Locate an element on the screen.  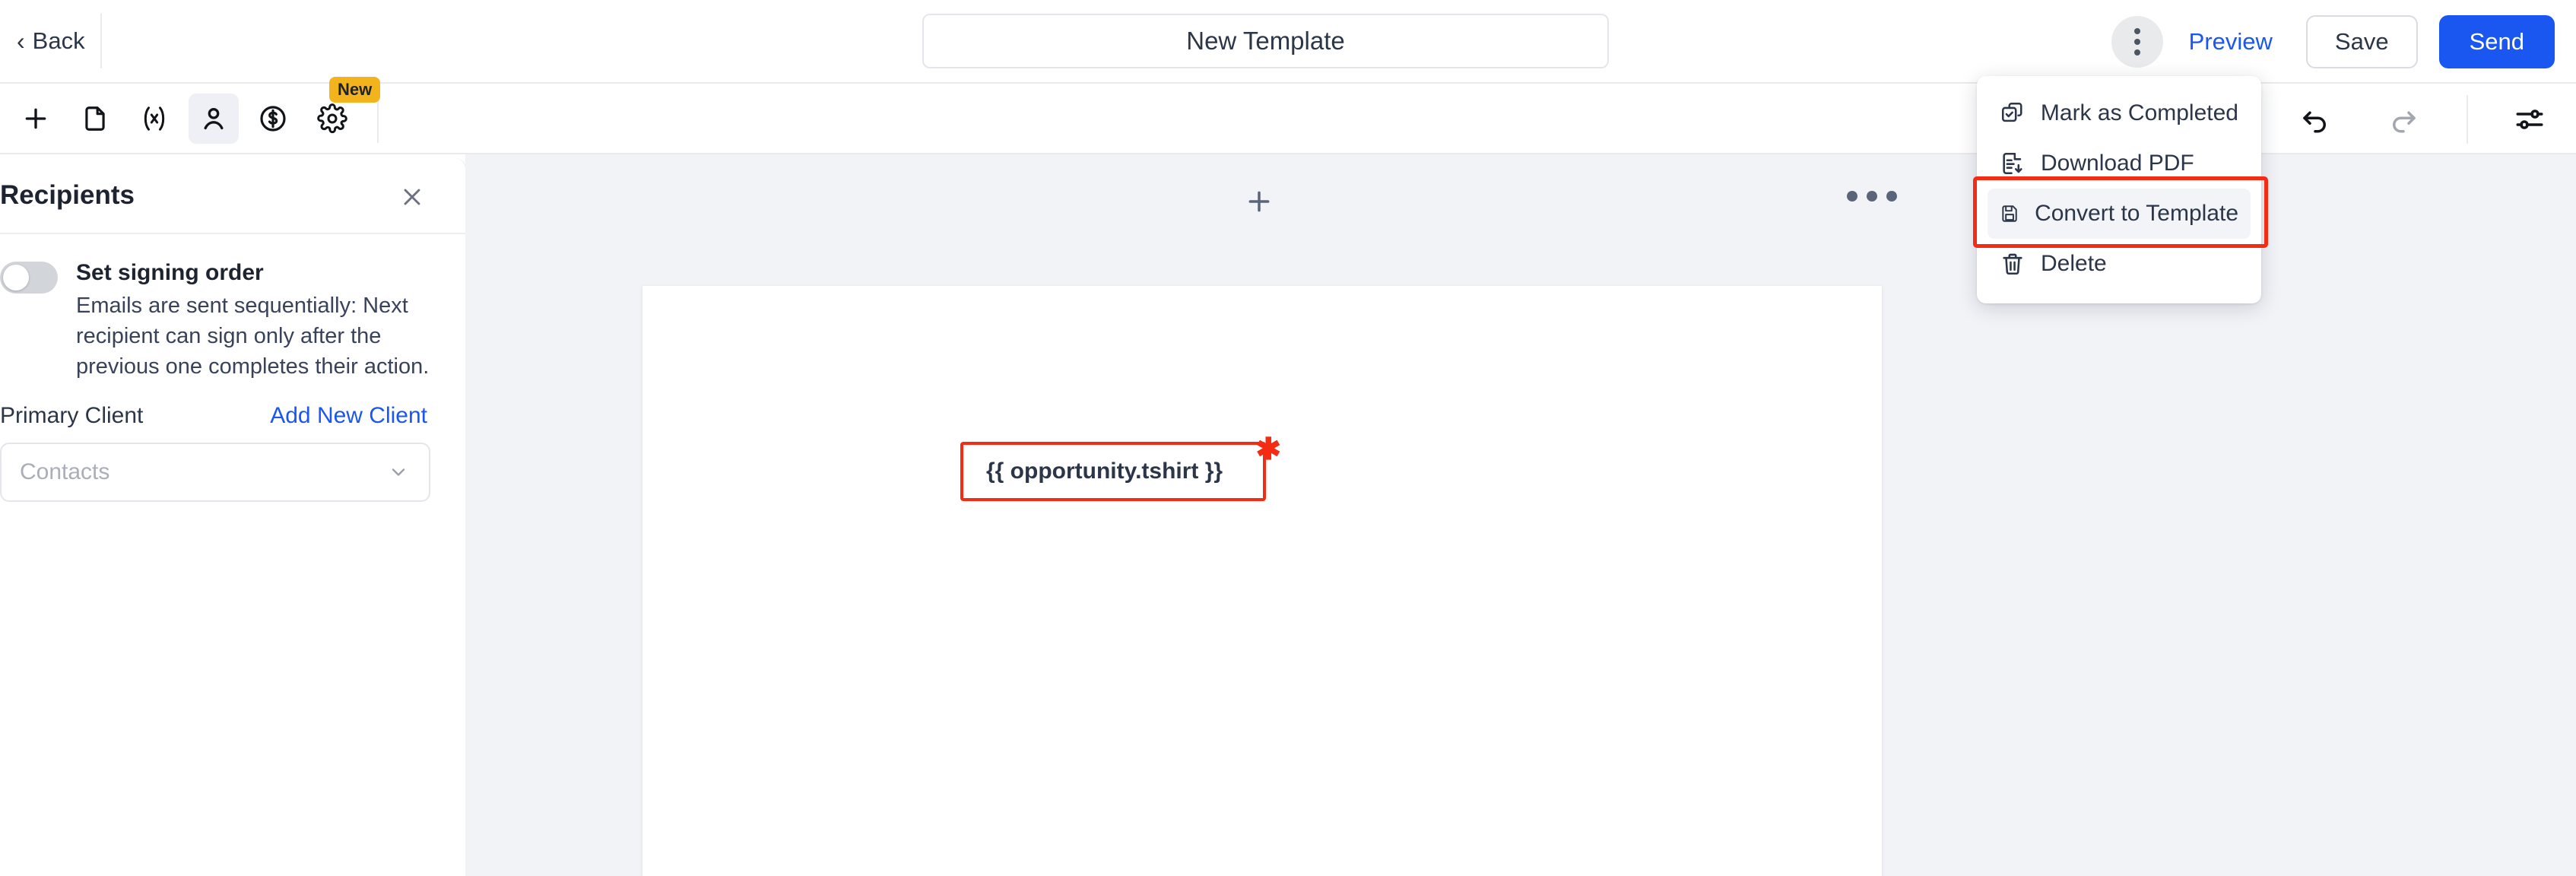
chevron-down-icon is located at coordinates (398, 472).